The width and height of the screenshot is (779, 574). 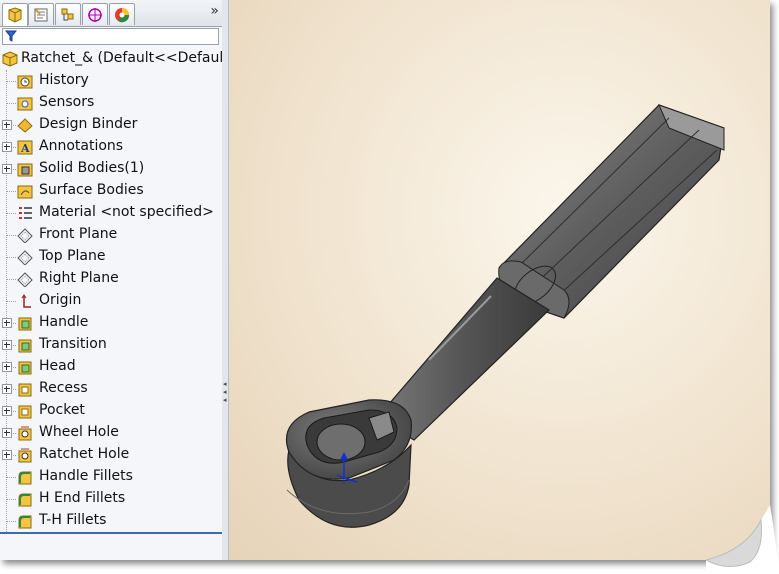 I want to click on tree-item-label: Origin, so click(x=60, y=300).